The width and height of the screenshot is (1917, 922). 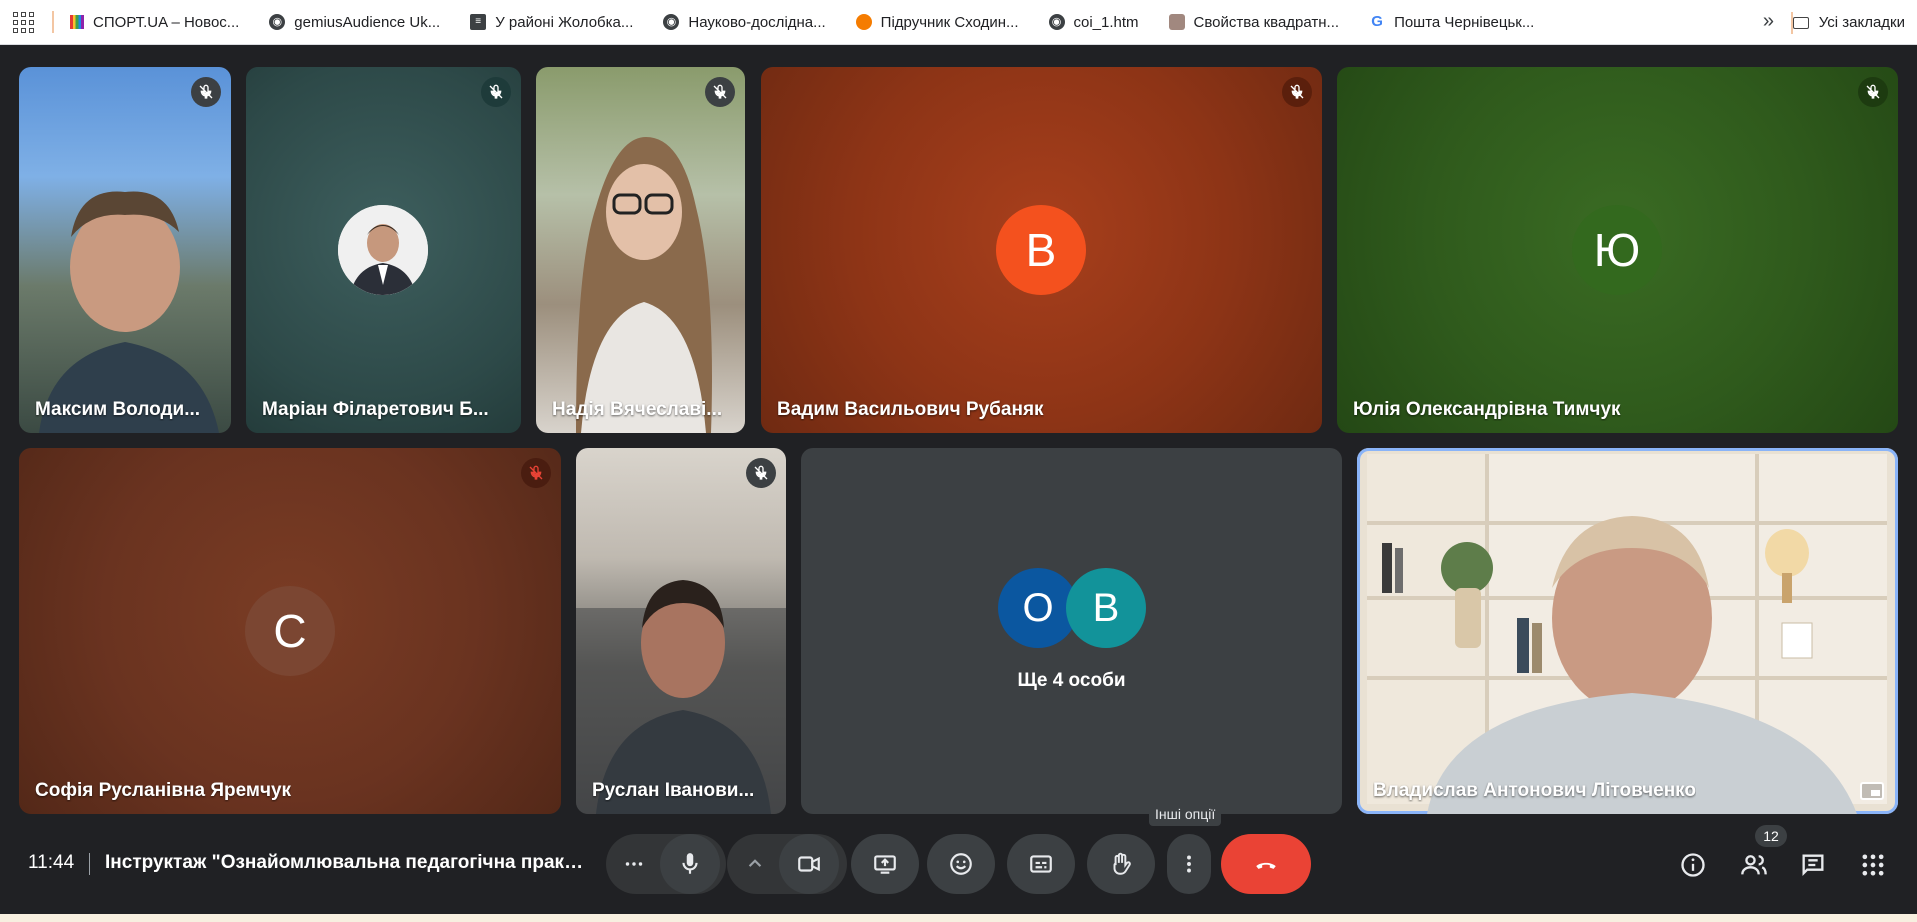 I want to click on info-icon, so click(x=1693, y=865).